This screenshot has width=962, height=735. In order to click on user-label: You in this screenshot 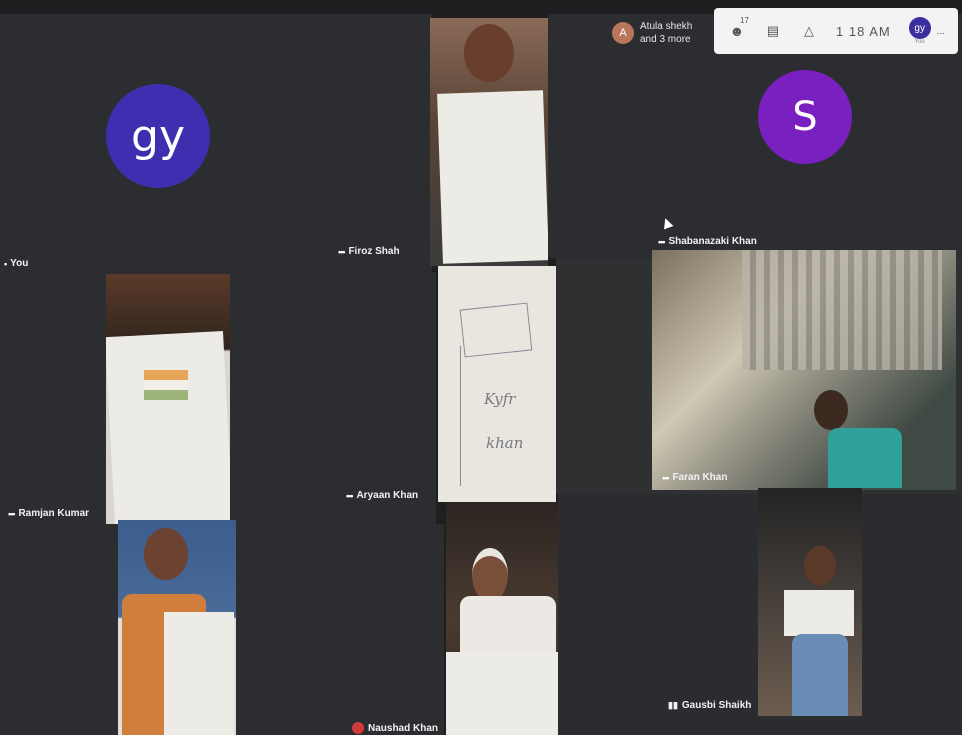, I will do `click(919, 42)`.